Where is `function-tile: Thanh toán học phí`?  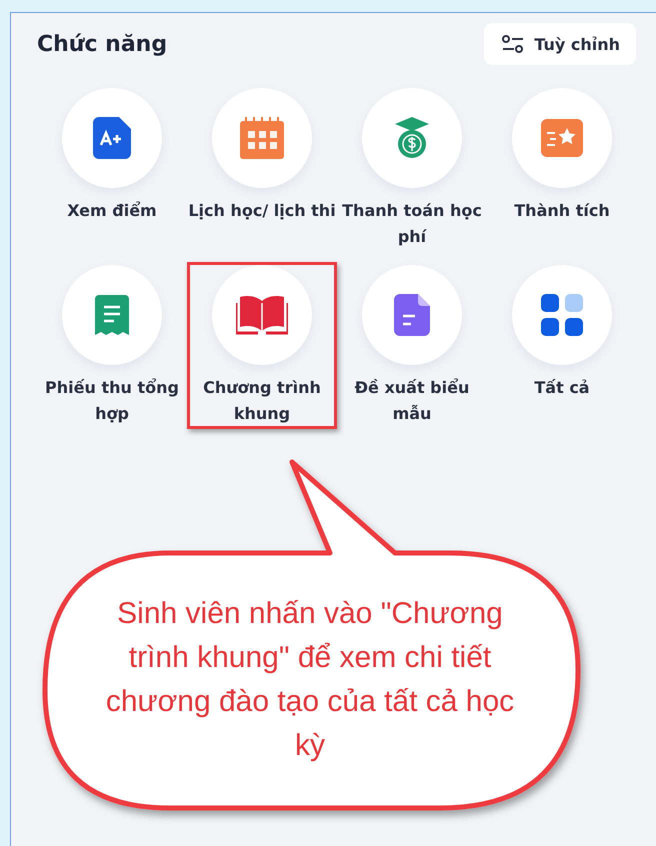 function-tile: Thanh toán học phí is located at coordinates (412, 168).